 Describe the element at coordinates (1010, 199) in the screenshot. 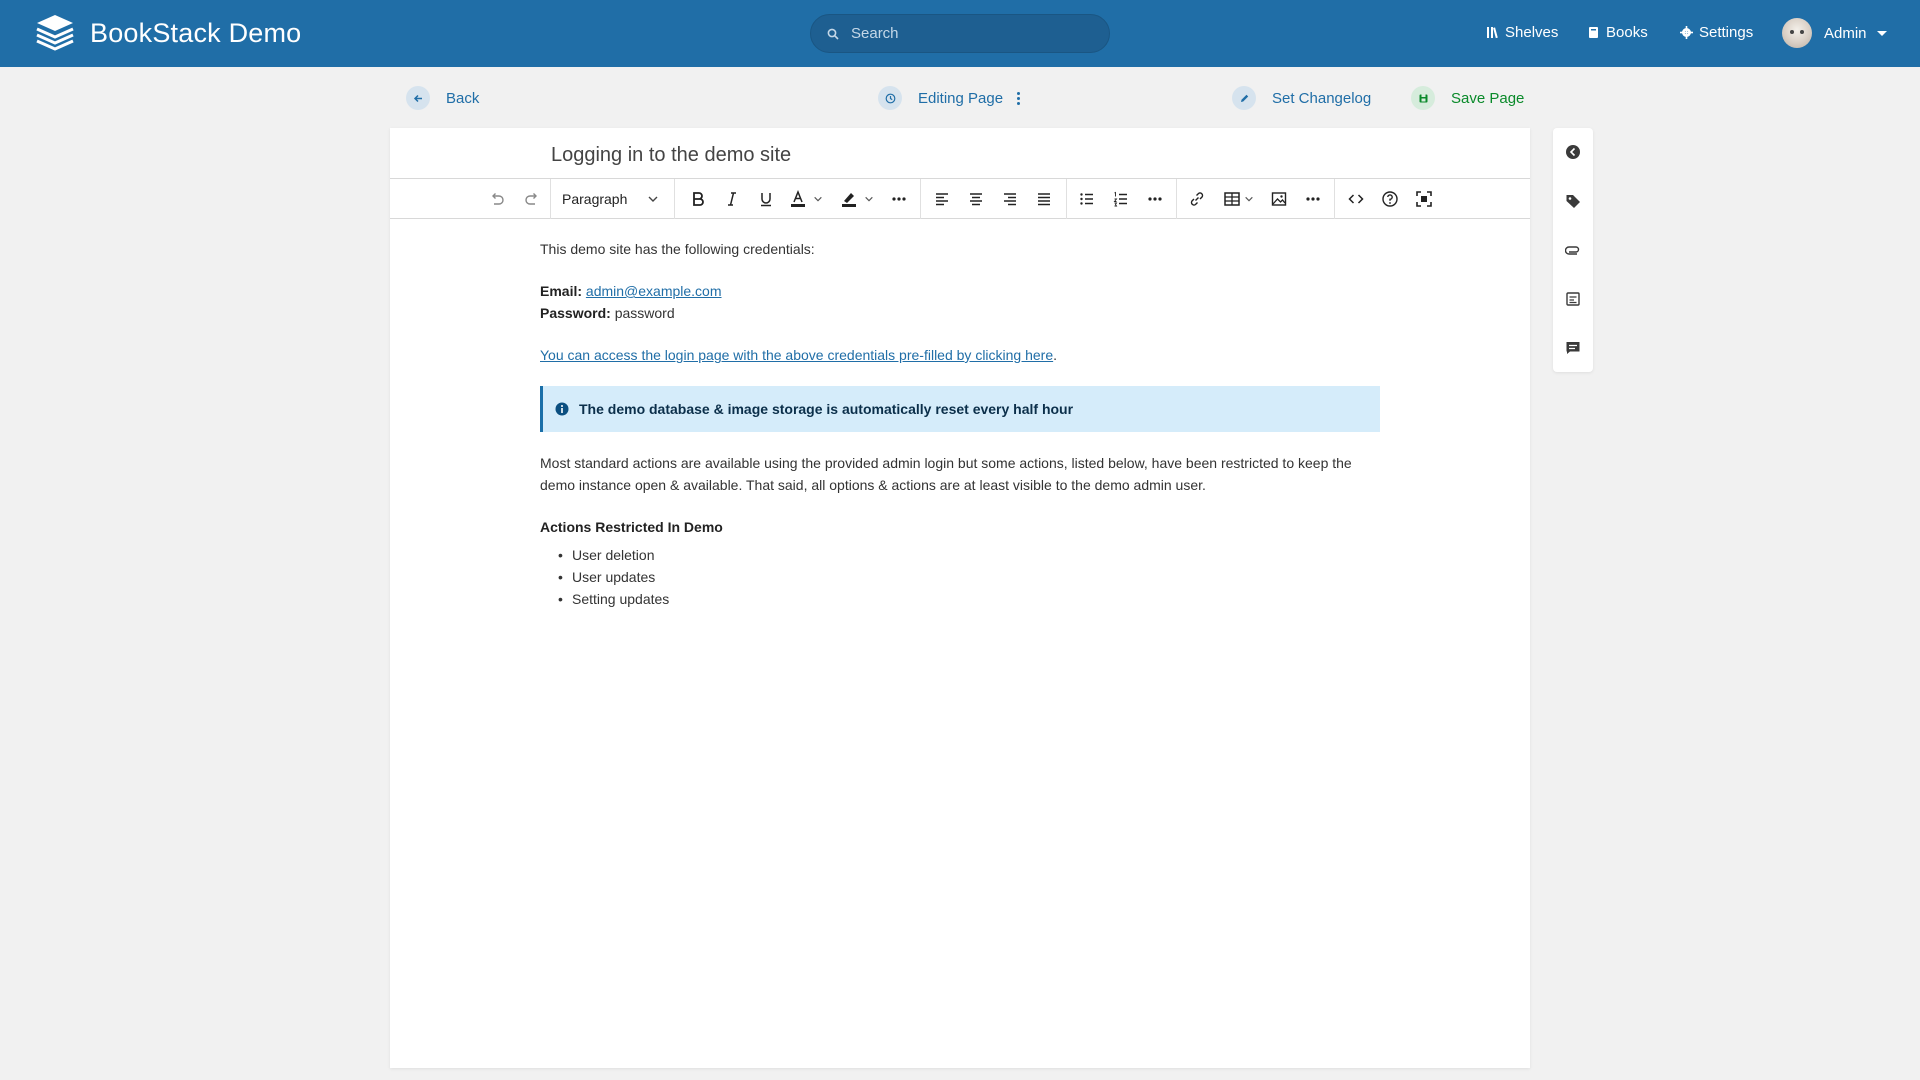

I see `align-right-icon` at that location.